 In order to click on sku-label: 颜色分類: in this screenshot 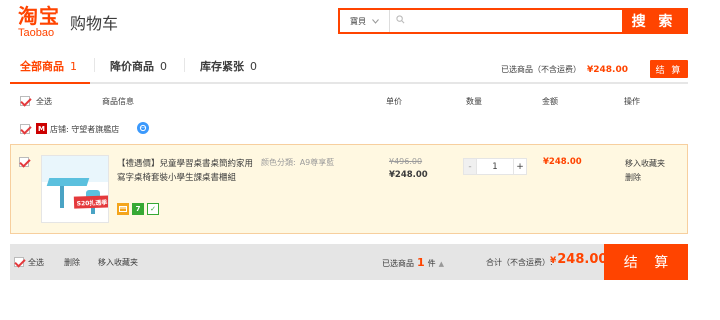, I will do `click(278, 162)`.